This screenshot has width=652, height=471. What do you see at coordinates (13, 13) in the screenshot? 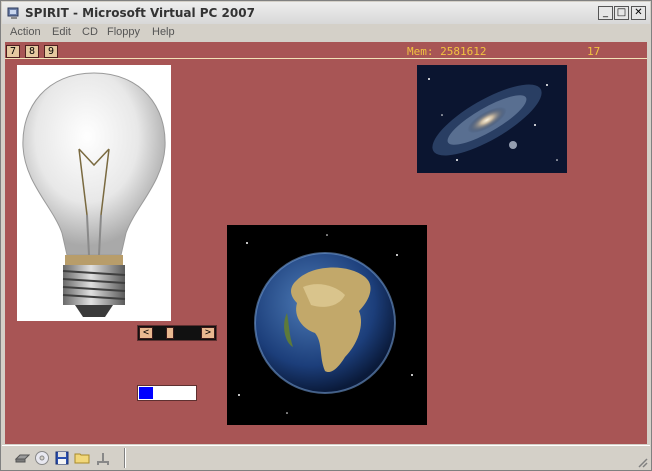
I see `virtual-pc-app-icon` at bounding box center [13, 13].